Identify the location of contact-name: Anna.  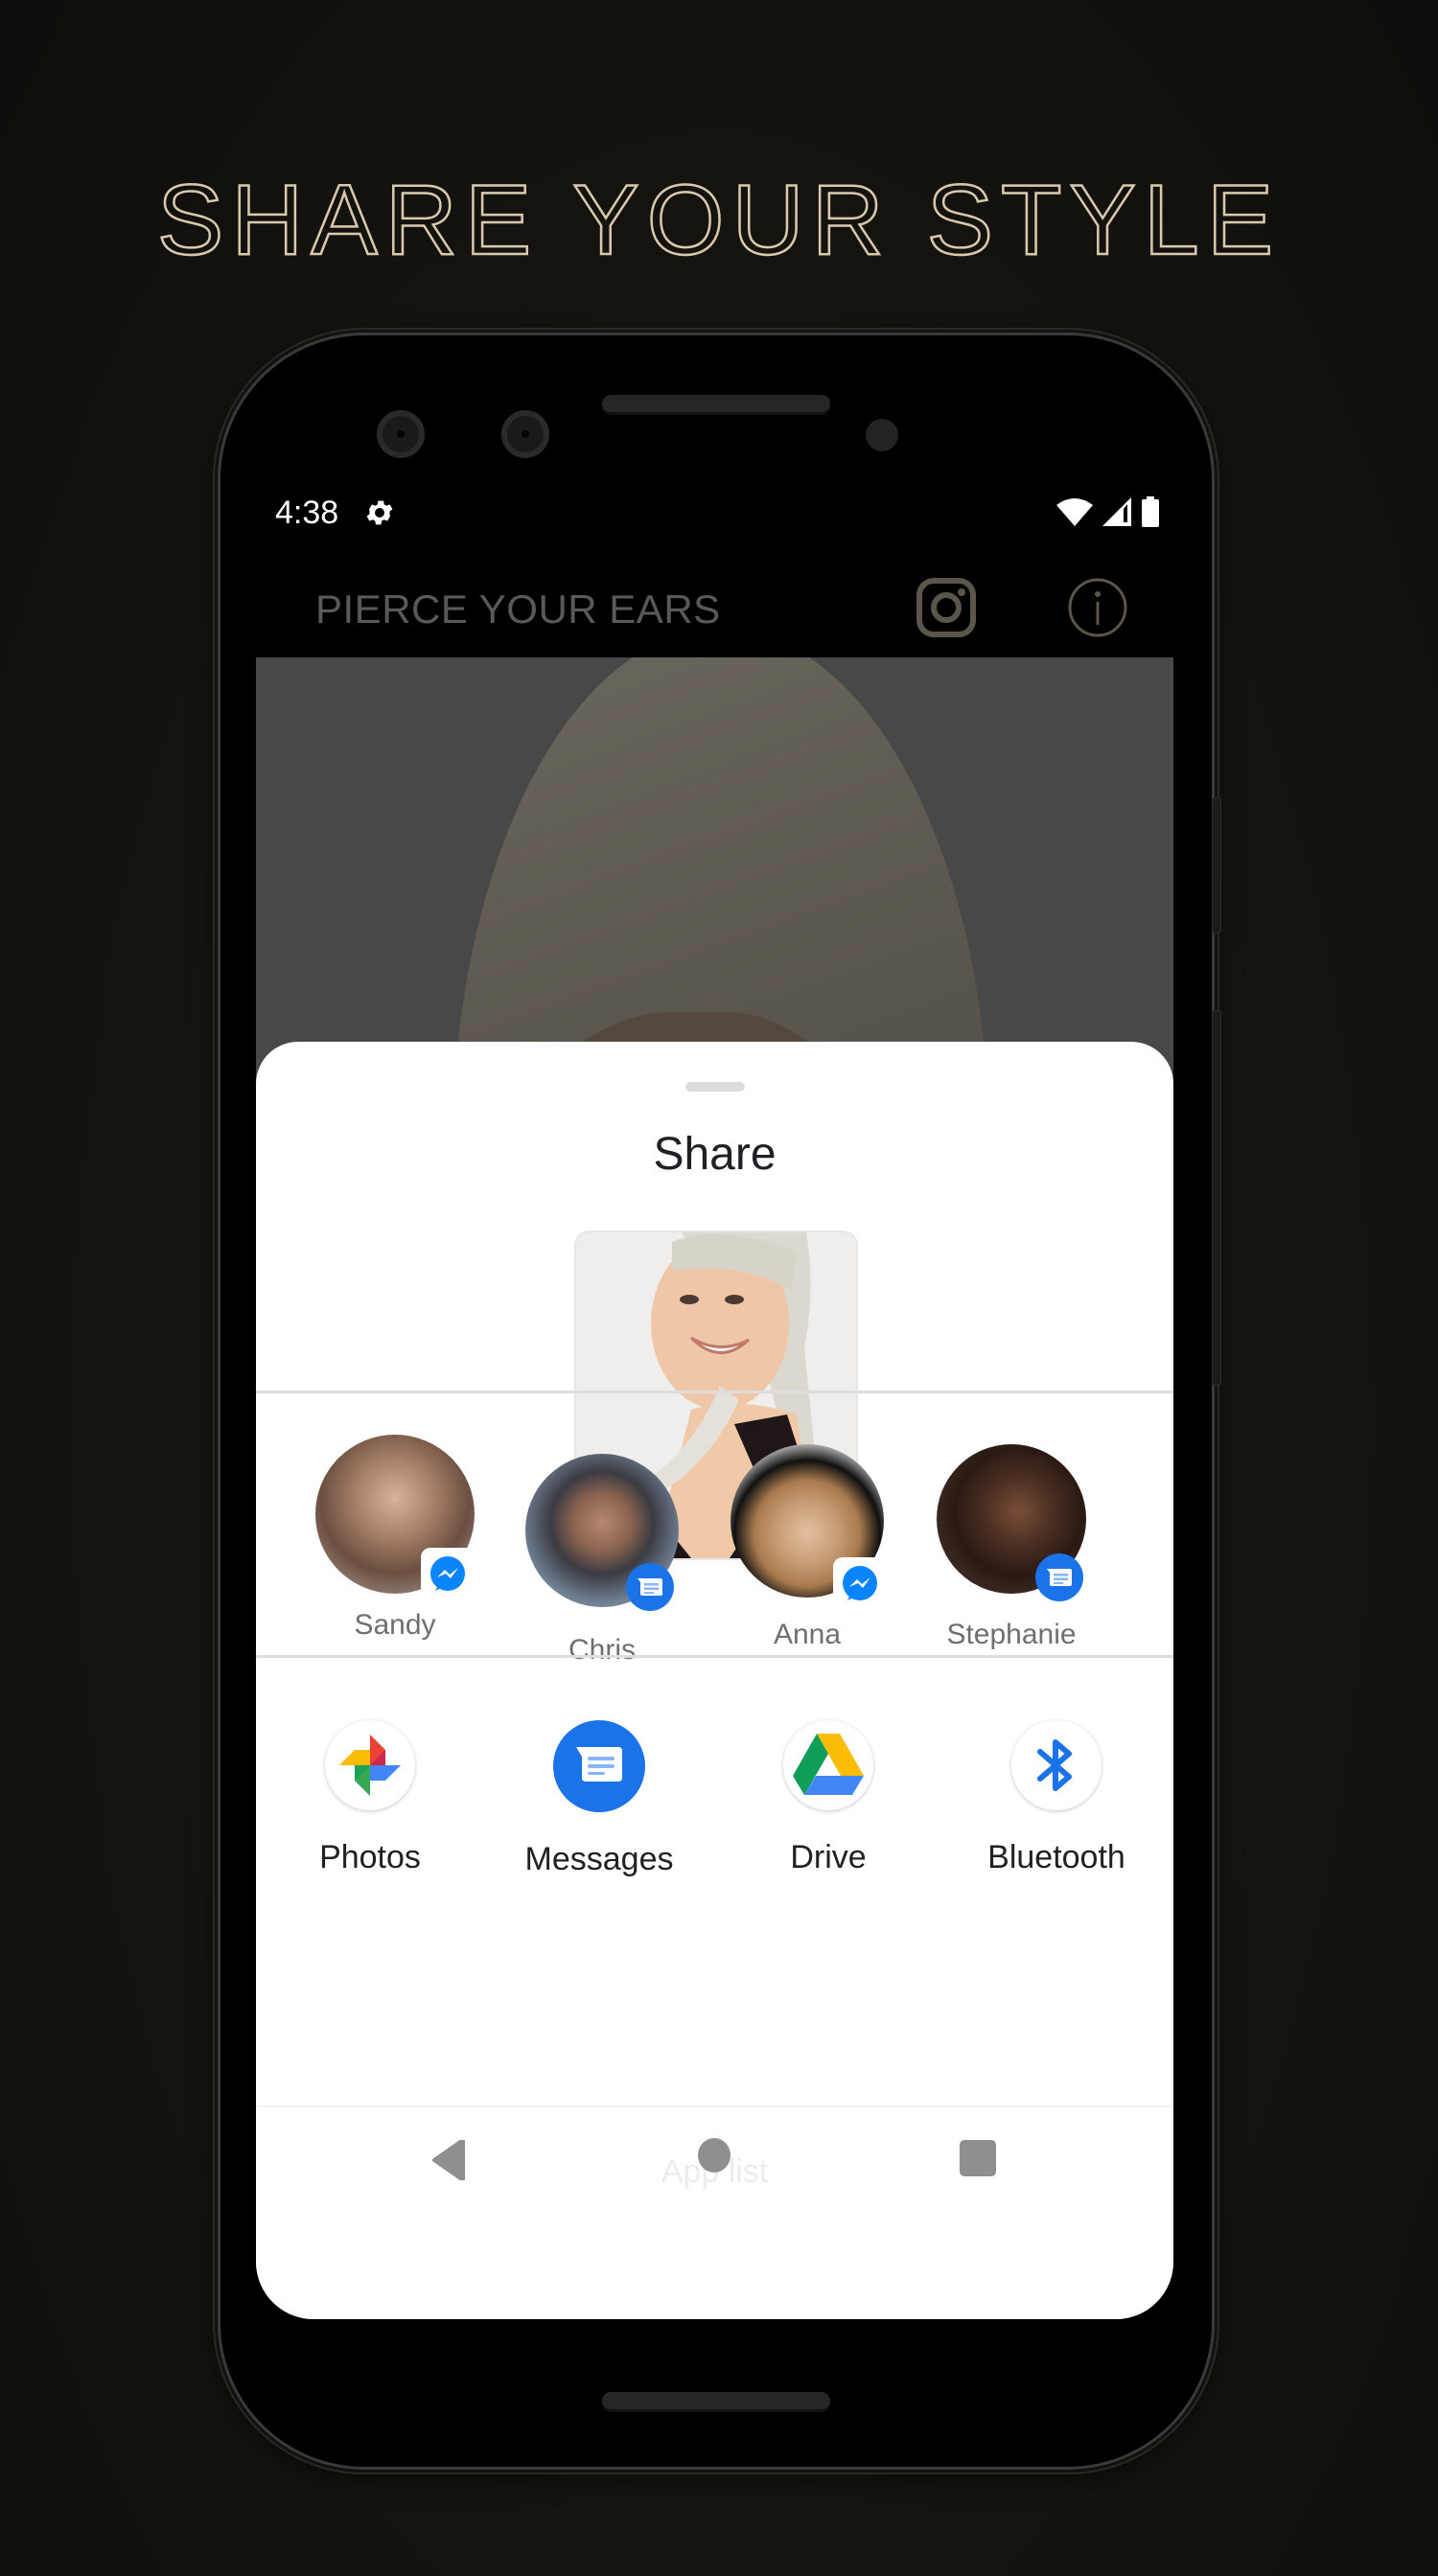
(807, 1634).